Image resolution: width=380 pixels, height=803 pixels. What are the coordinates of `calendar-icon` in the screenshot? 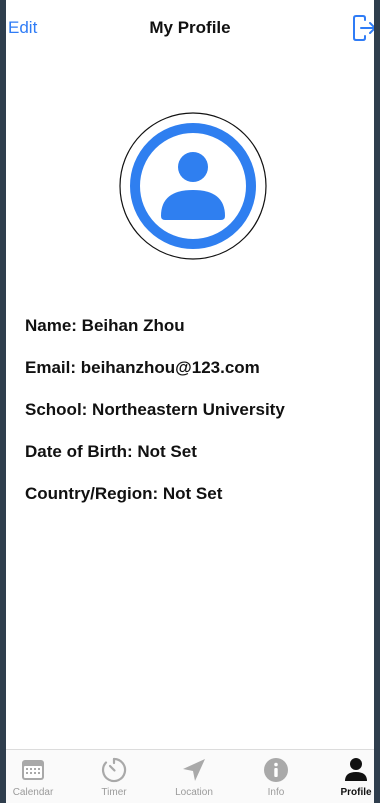 It's located at (33, 770).